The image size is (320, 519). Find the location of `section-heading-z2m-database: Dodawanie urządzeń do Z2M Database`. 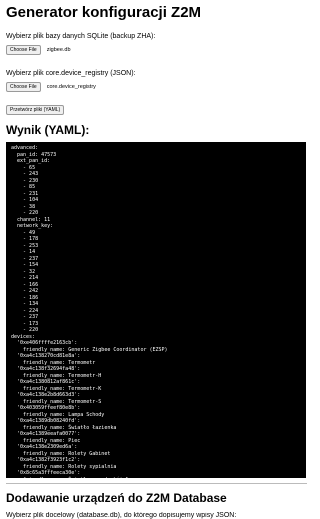

section-heading-z2m-database: Dodawanie urządzeń do Z2M Database is located at coordinates (116, 498).